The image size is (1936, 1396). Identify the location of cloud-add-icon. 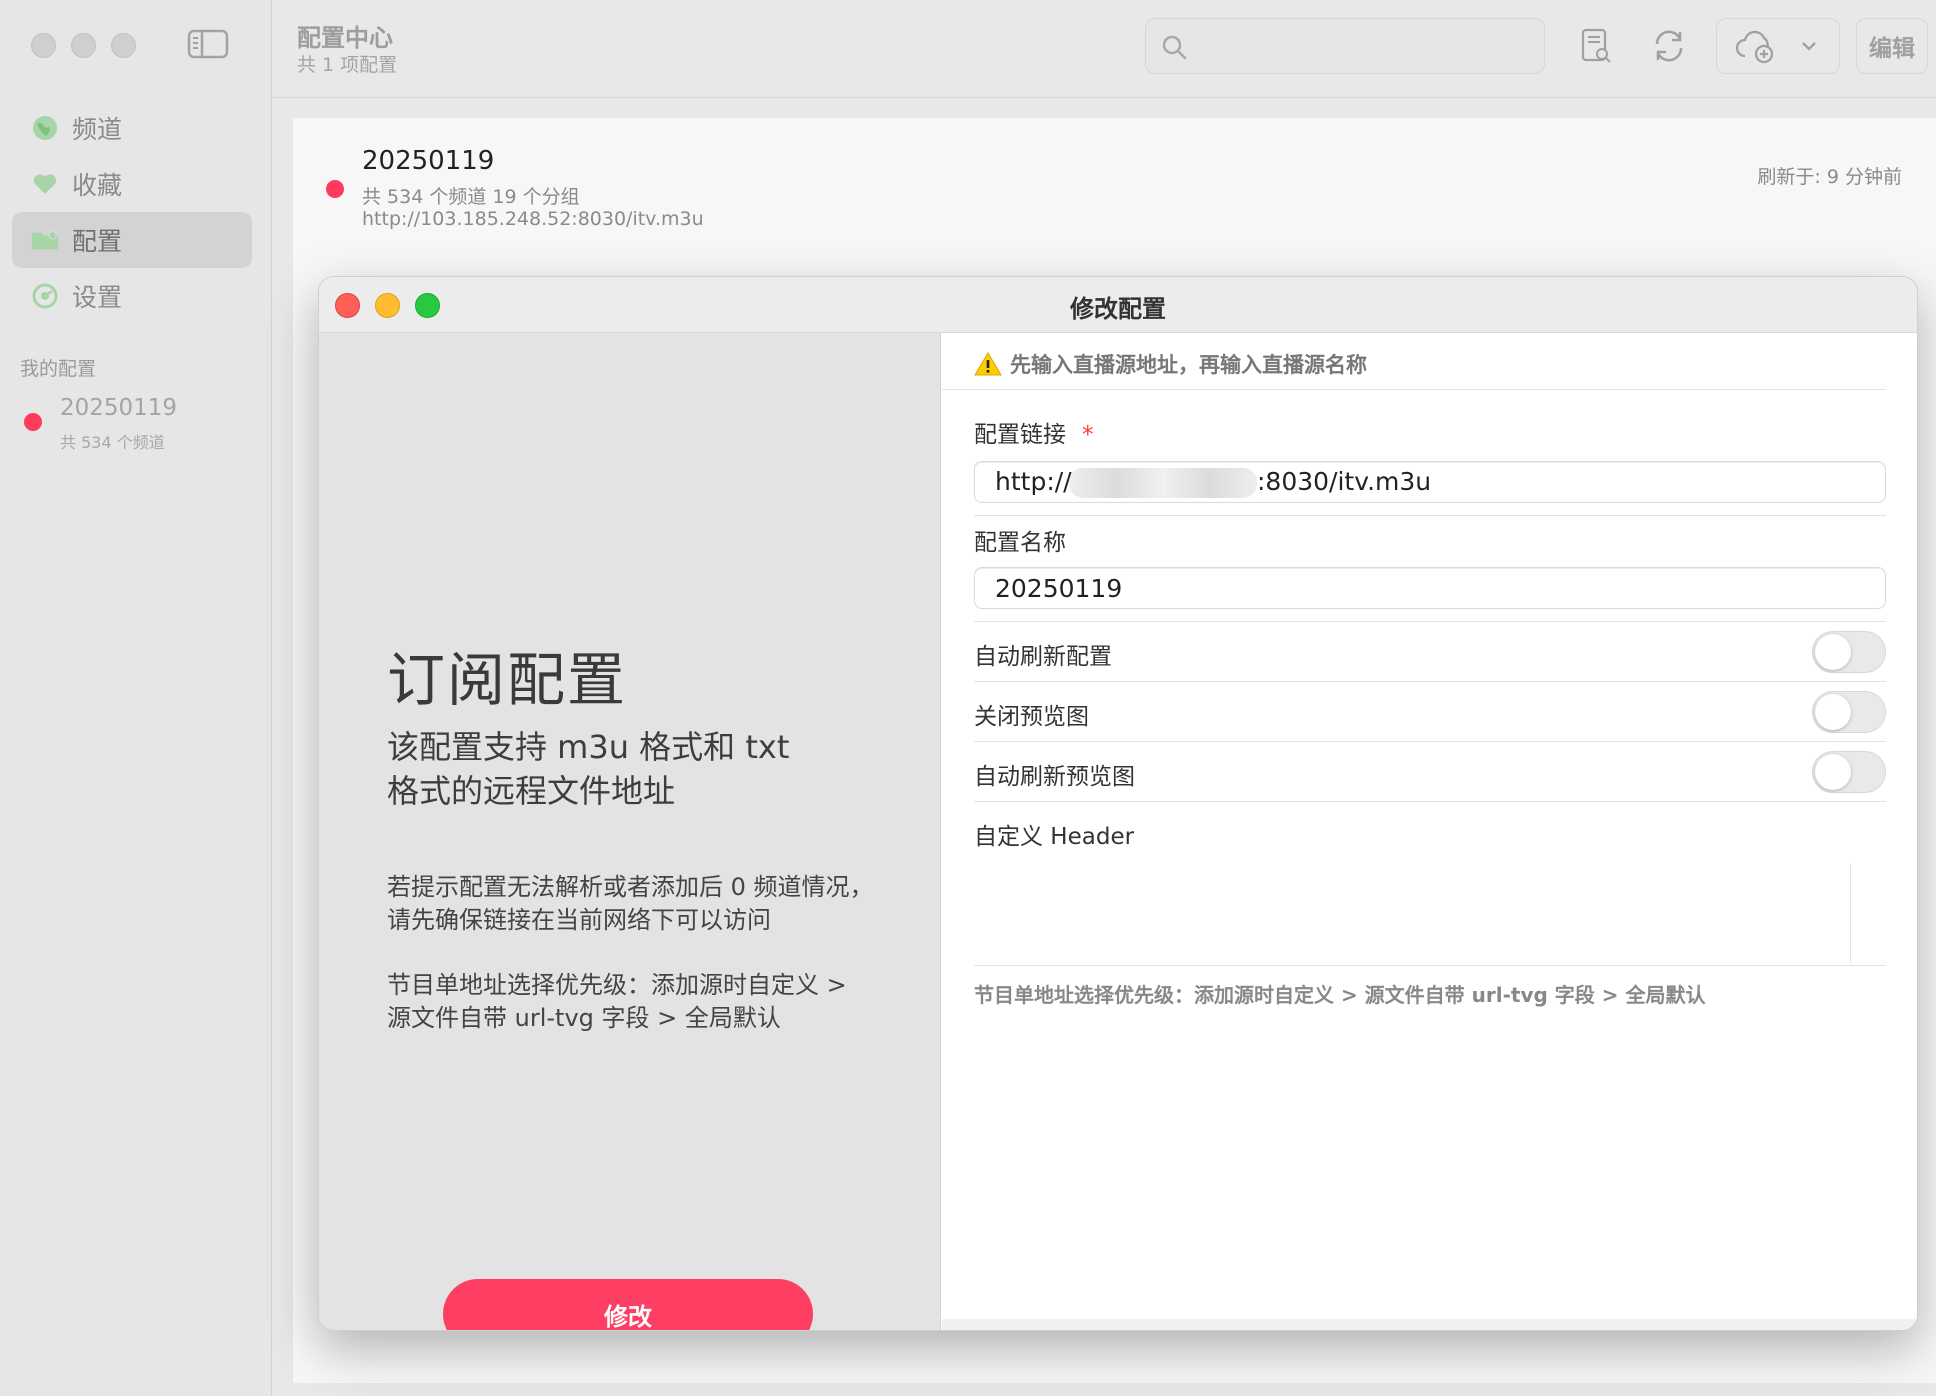
(1754, 47).